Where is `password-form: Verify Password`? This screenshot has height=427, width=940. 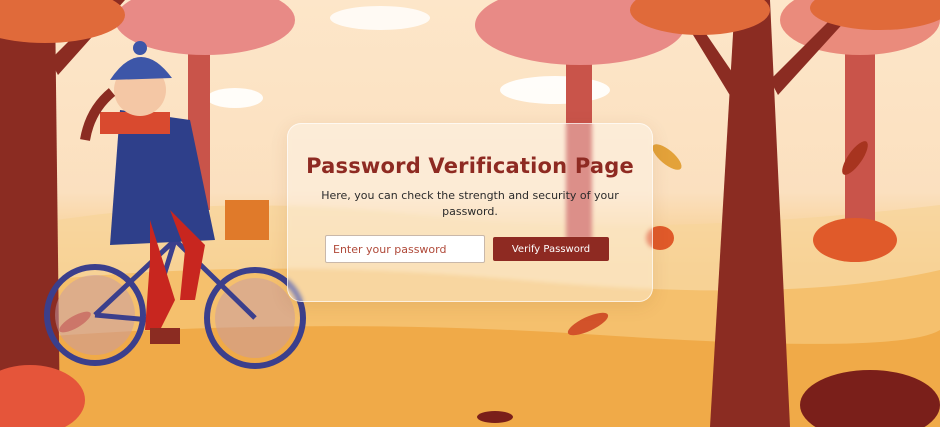 password-form: Verify Password is located at coordinates (467, 249).